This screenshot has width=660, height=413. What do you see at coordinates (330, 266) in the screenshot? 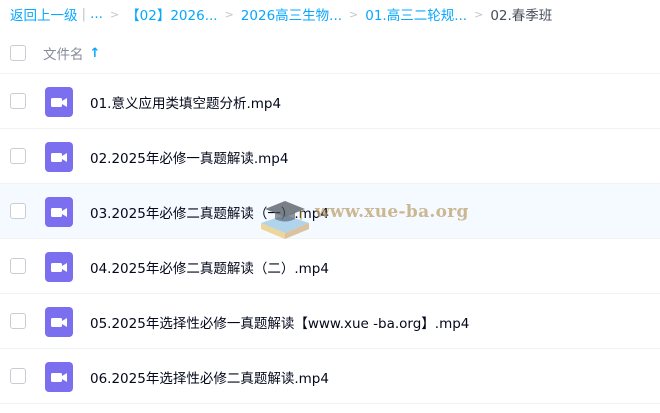
I see `list-item: 04.2025年必修二真题解读（二）.mp4` at bounding box center [330, 266].